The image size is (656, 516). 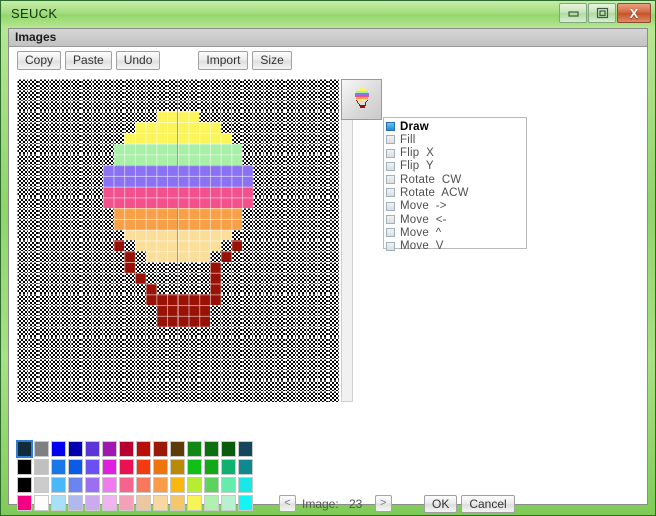 I want to click on tool-option-draw: Draw, so click(x=456, y=126).